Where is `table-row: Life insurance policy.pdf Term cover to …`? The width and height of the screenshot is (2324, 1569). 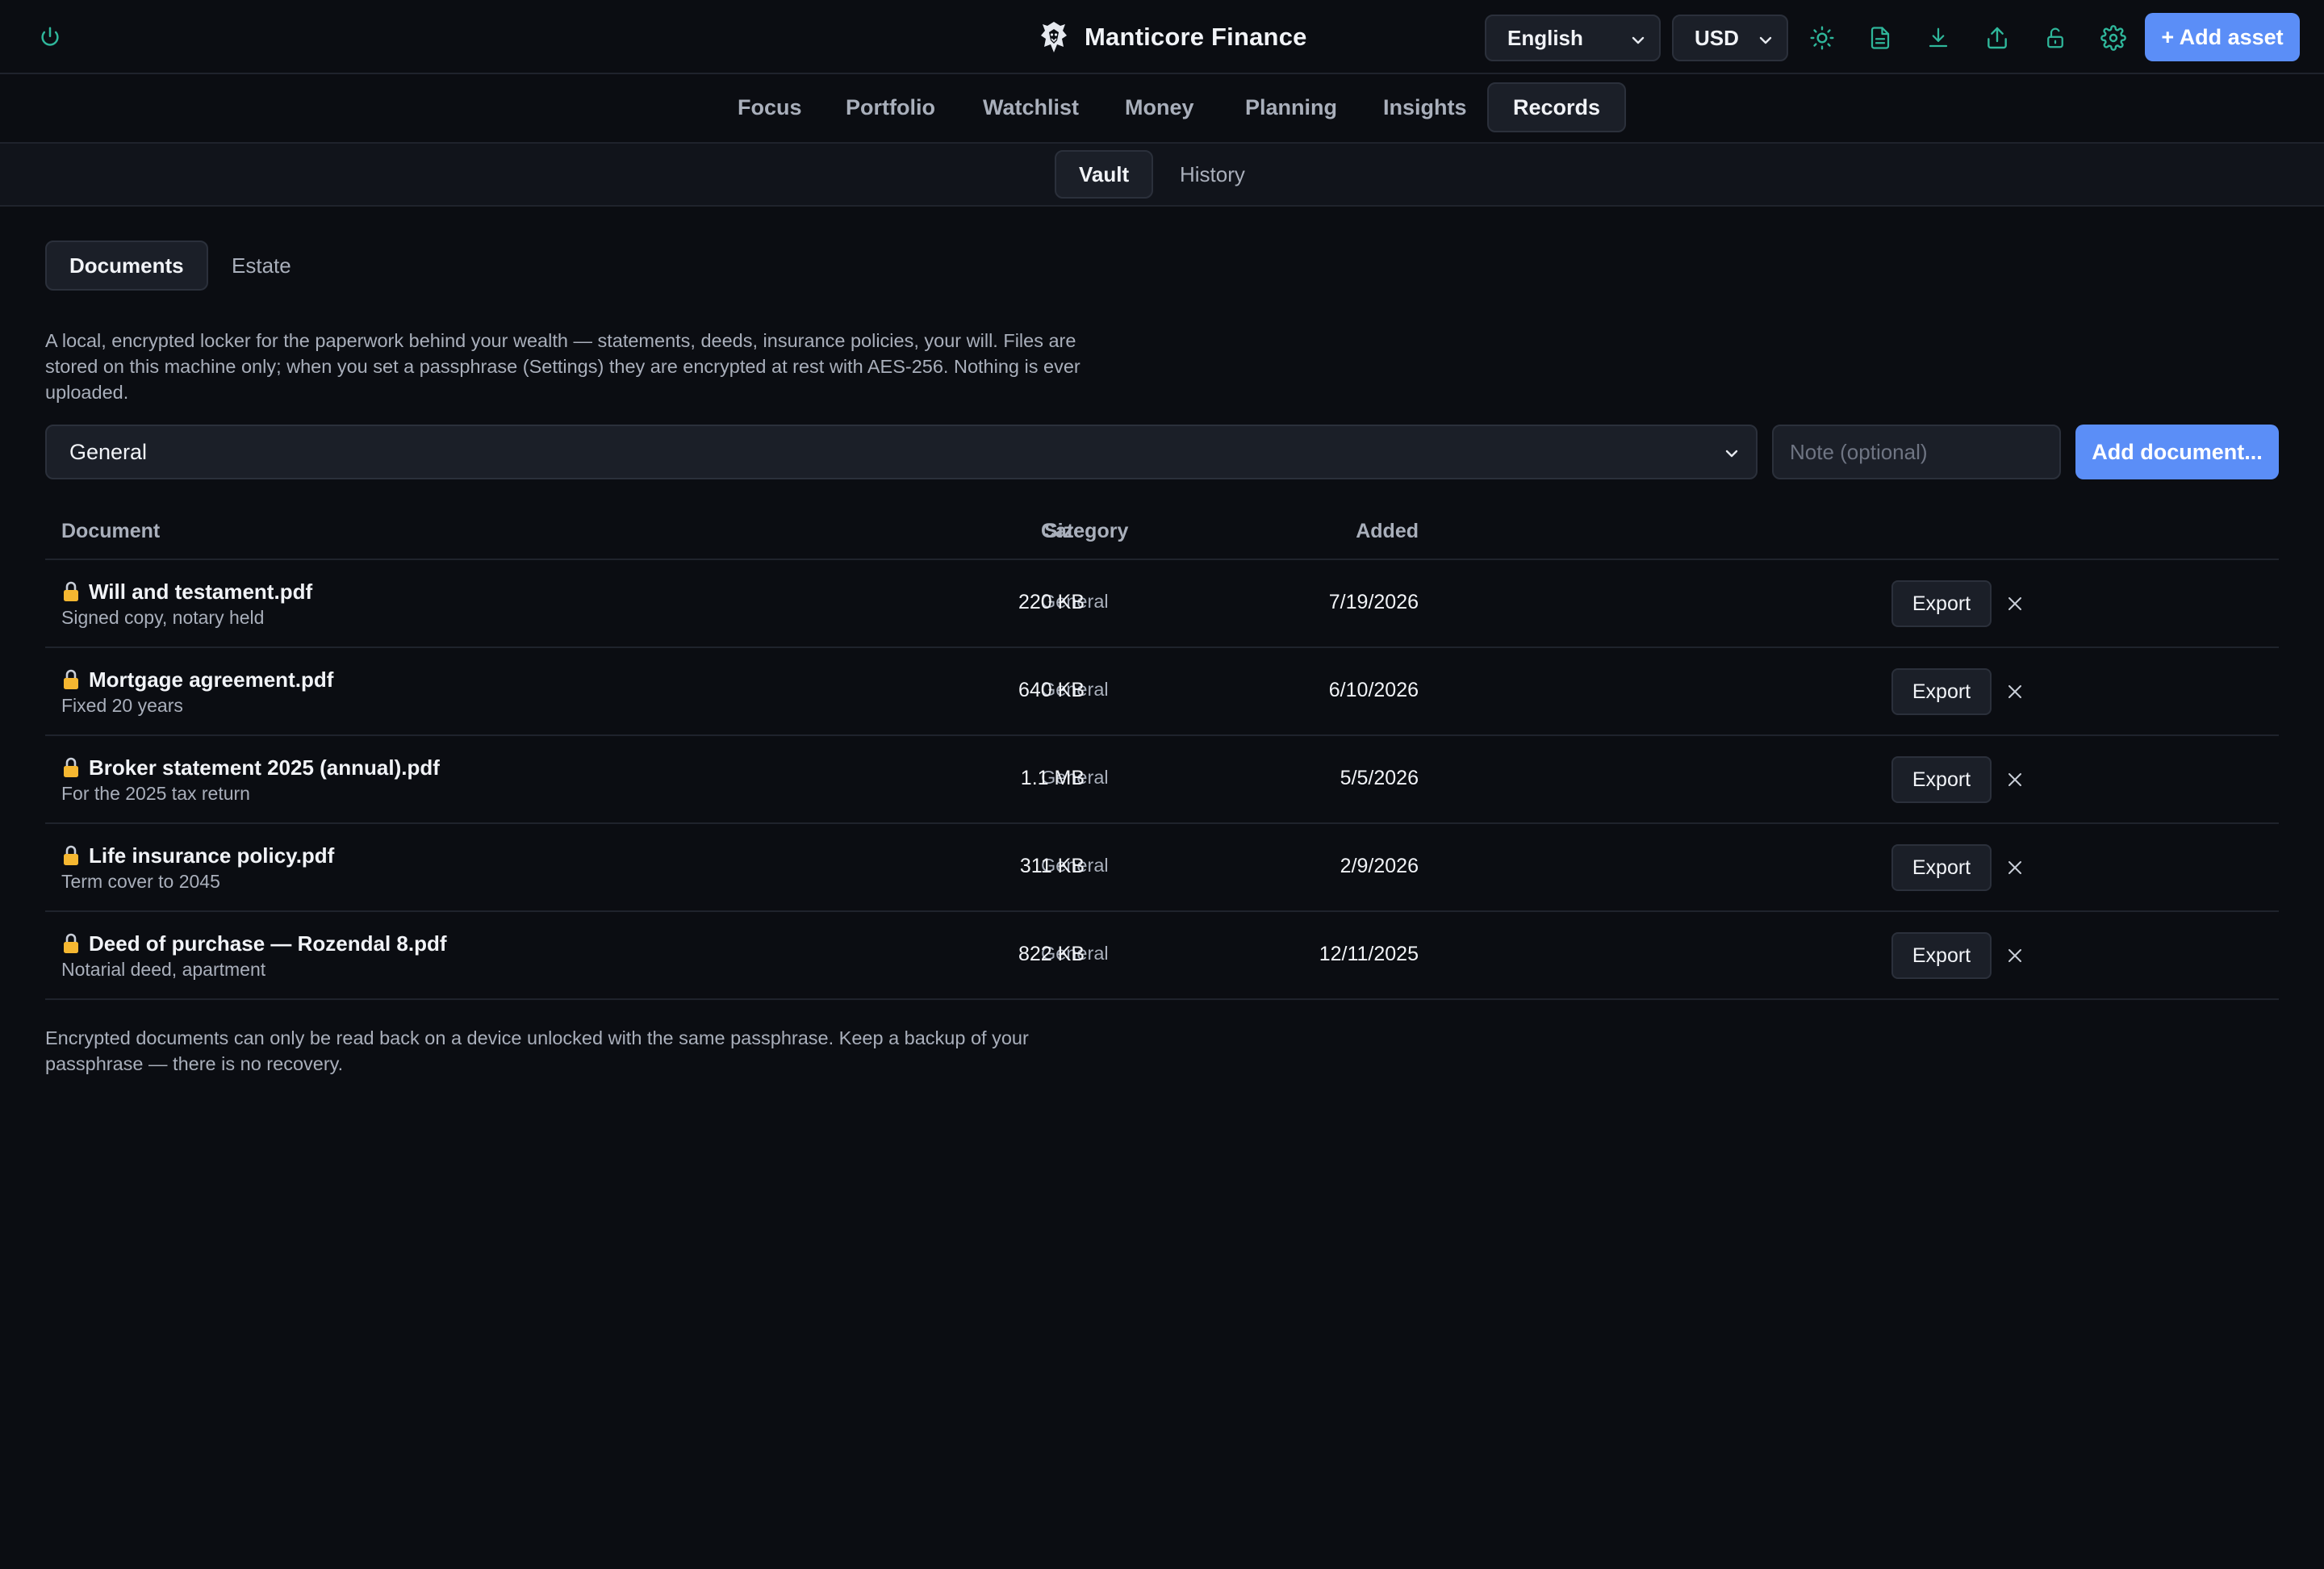 table-row: Life insurance policy.pdf Term cover to … is located at coordinates (1162, 868).